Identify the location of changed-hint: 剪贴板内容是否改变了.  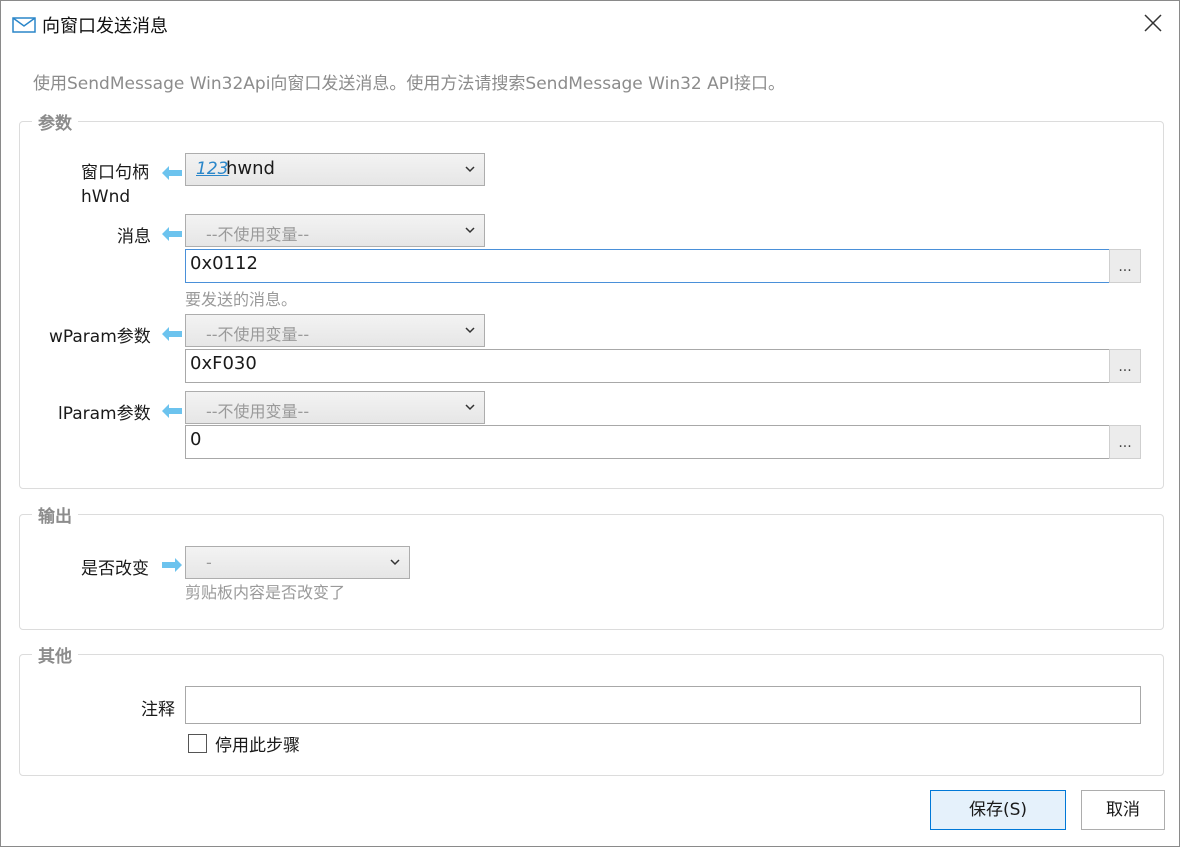
(265, 592).